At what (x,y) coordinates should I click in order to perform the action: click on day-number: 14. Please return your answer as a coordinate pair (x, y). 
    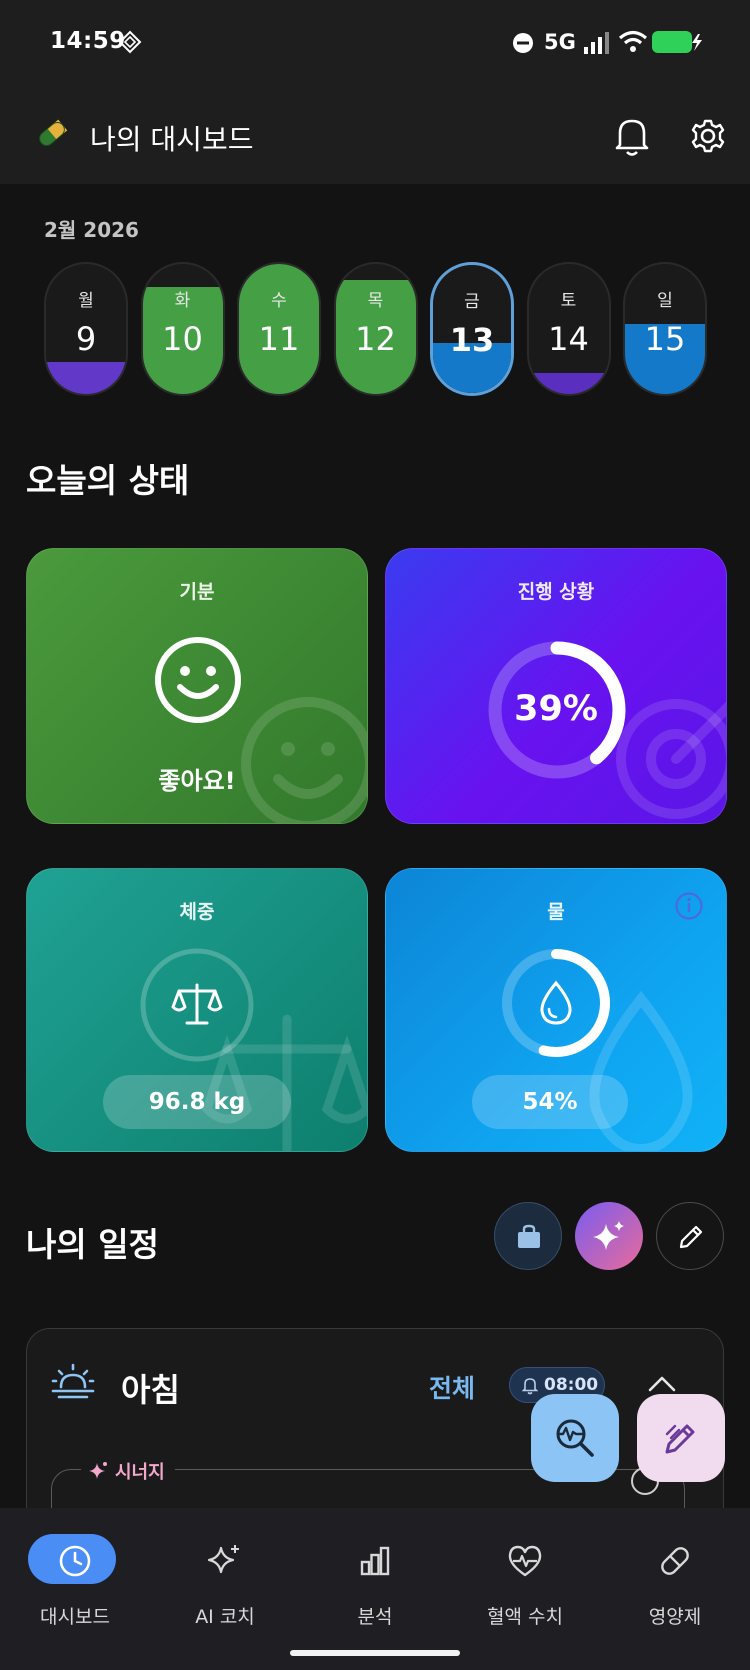
    Looking at the image, I should click on (568, 339).